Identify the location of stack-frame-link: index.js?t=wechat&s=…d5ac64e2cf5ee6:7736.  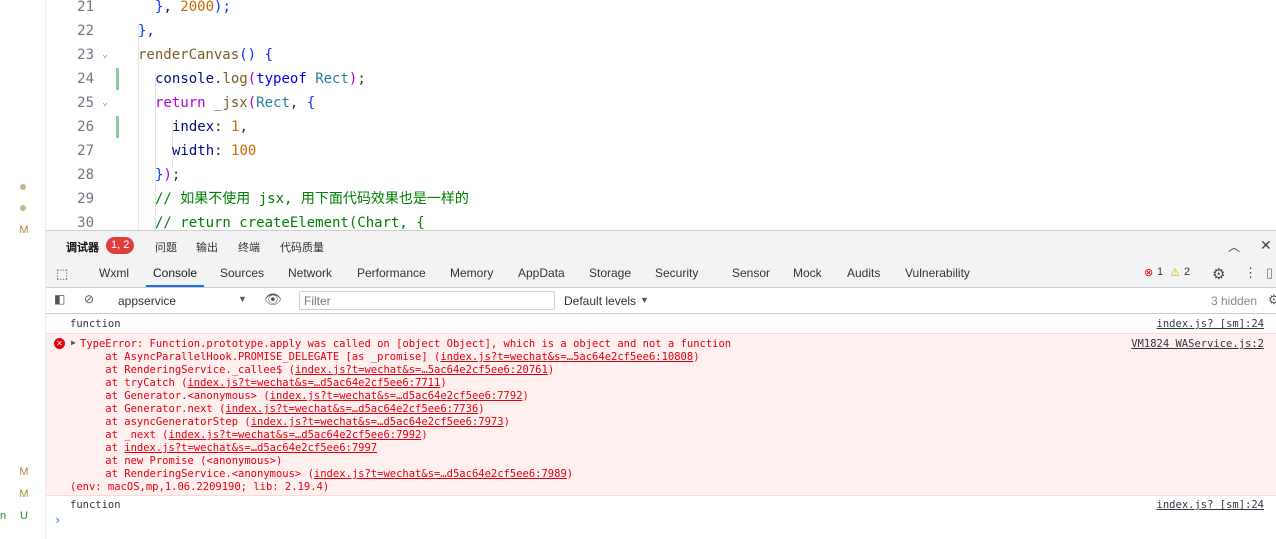
(351, 409).